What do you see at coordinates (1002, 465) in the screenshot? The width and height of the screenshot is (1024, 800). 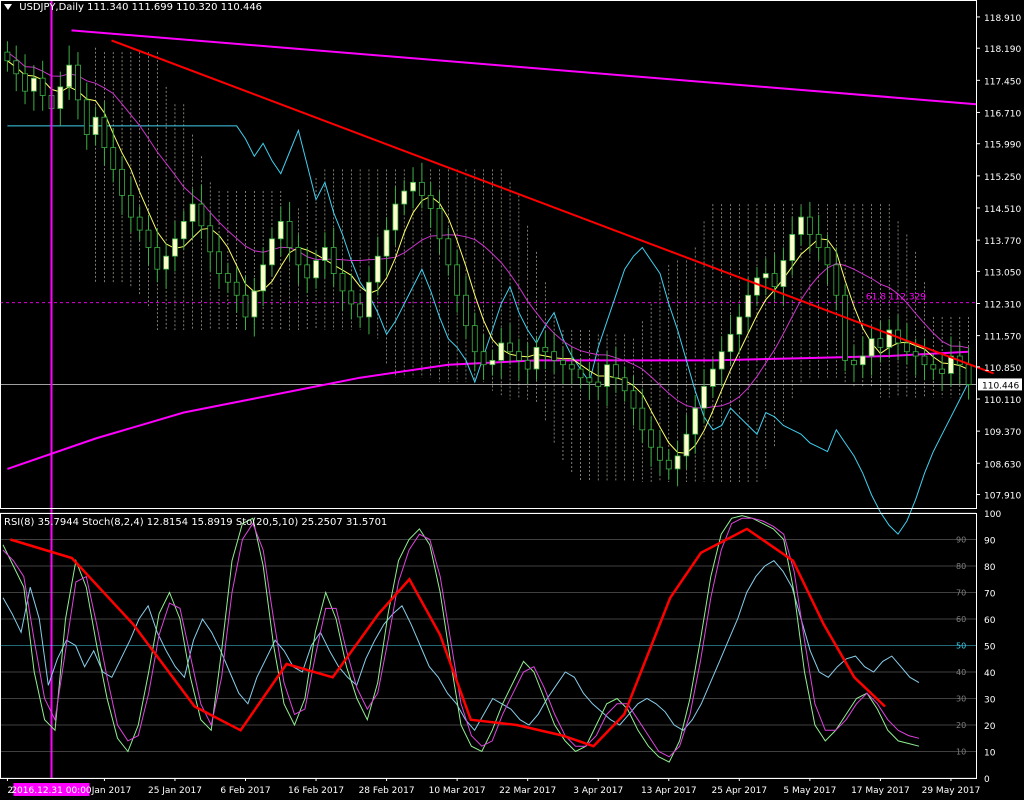 I see `price-tick-label: 108.630` at bounding box center [1002, 465].